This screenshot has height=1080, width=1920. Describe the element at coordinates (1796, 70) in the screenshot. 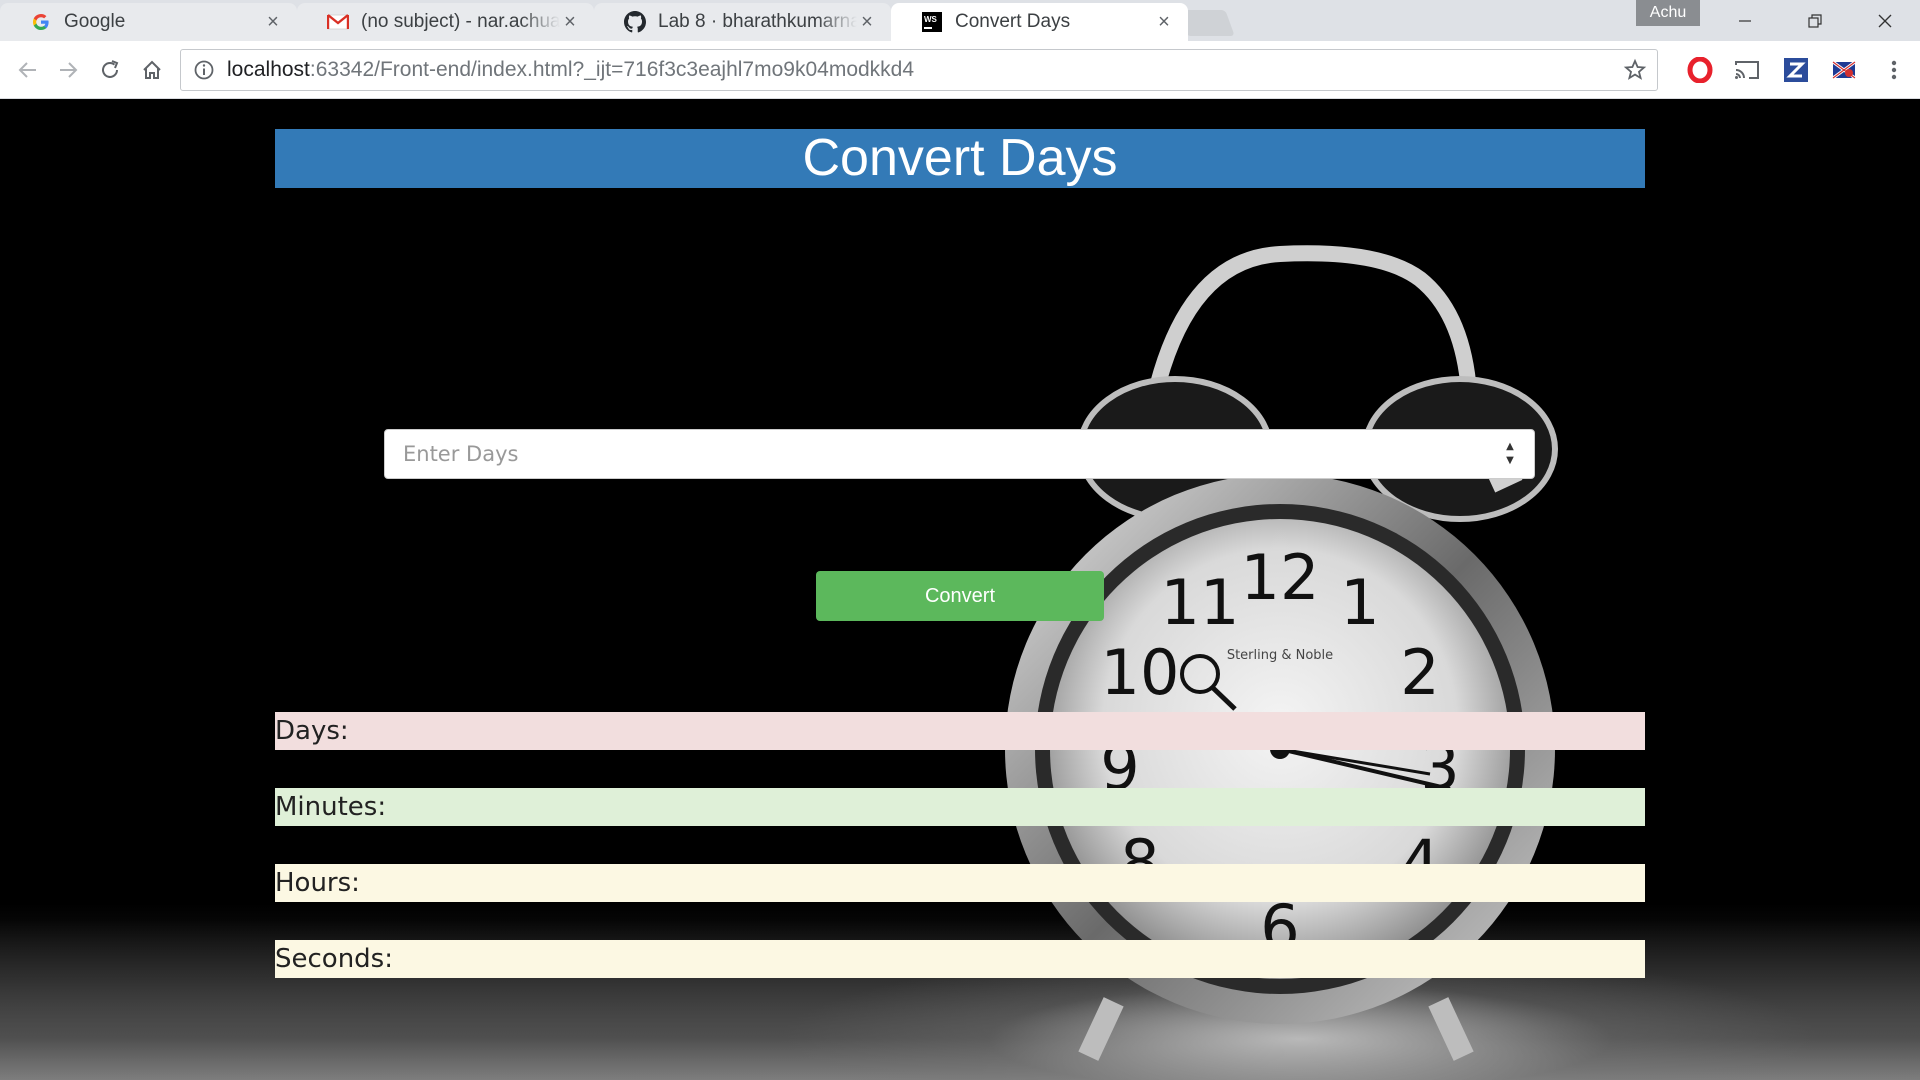

I see `zotero-extension-icon` at that location.